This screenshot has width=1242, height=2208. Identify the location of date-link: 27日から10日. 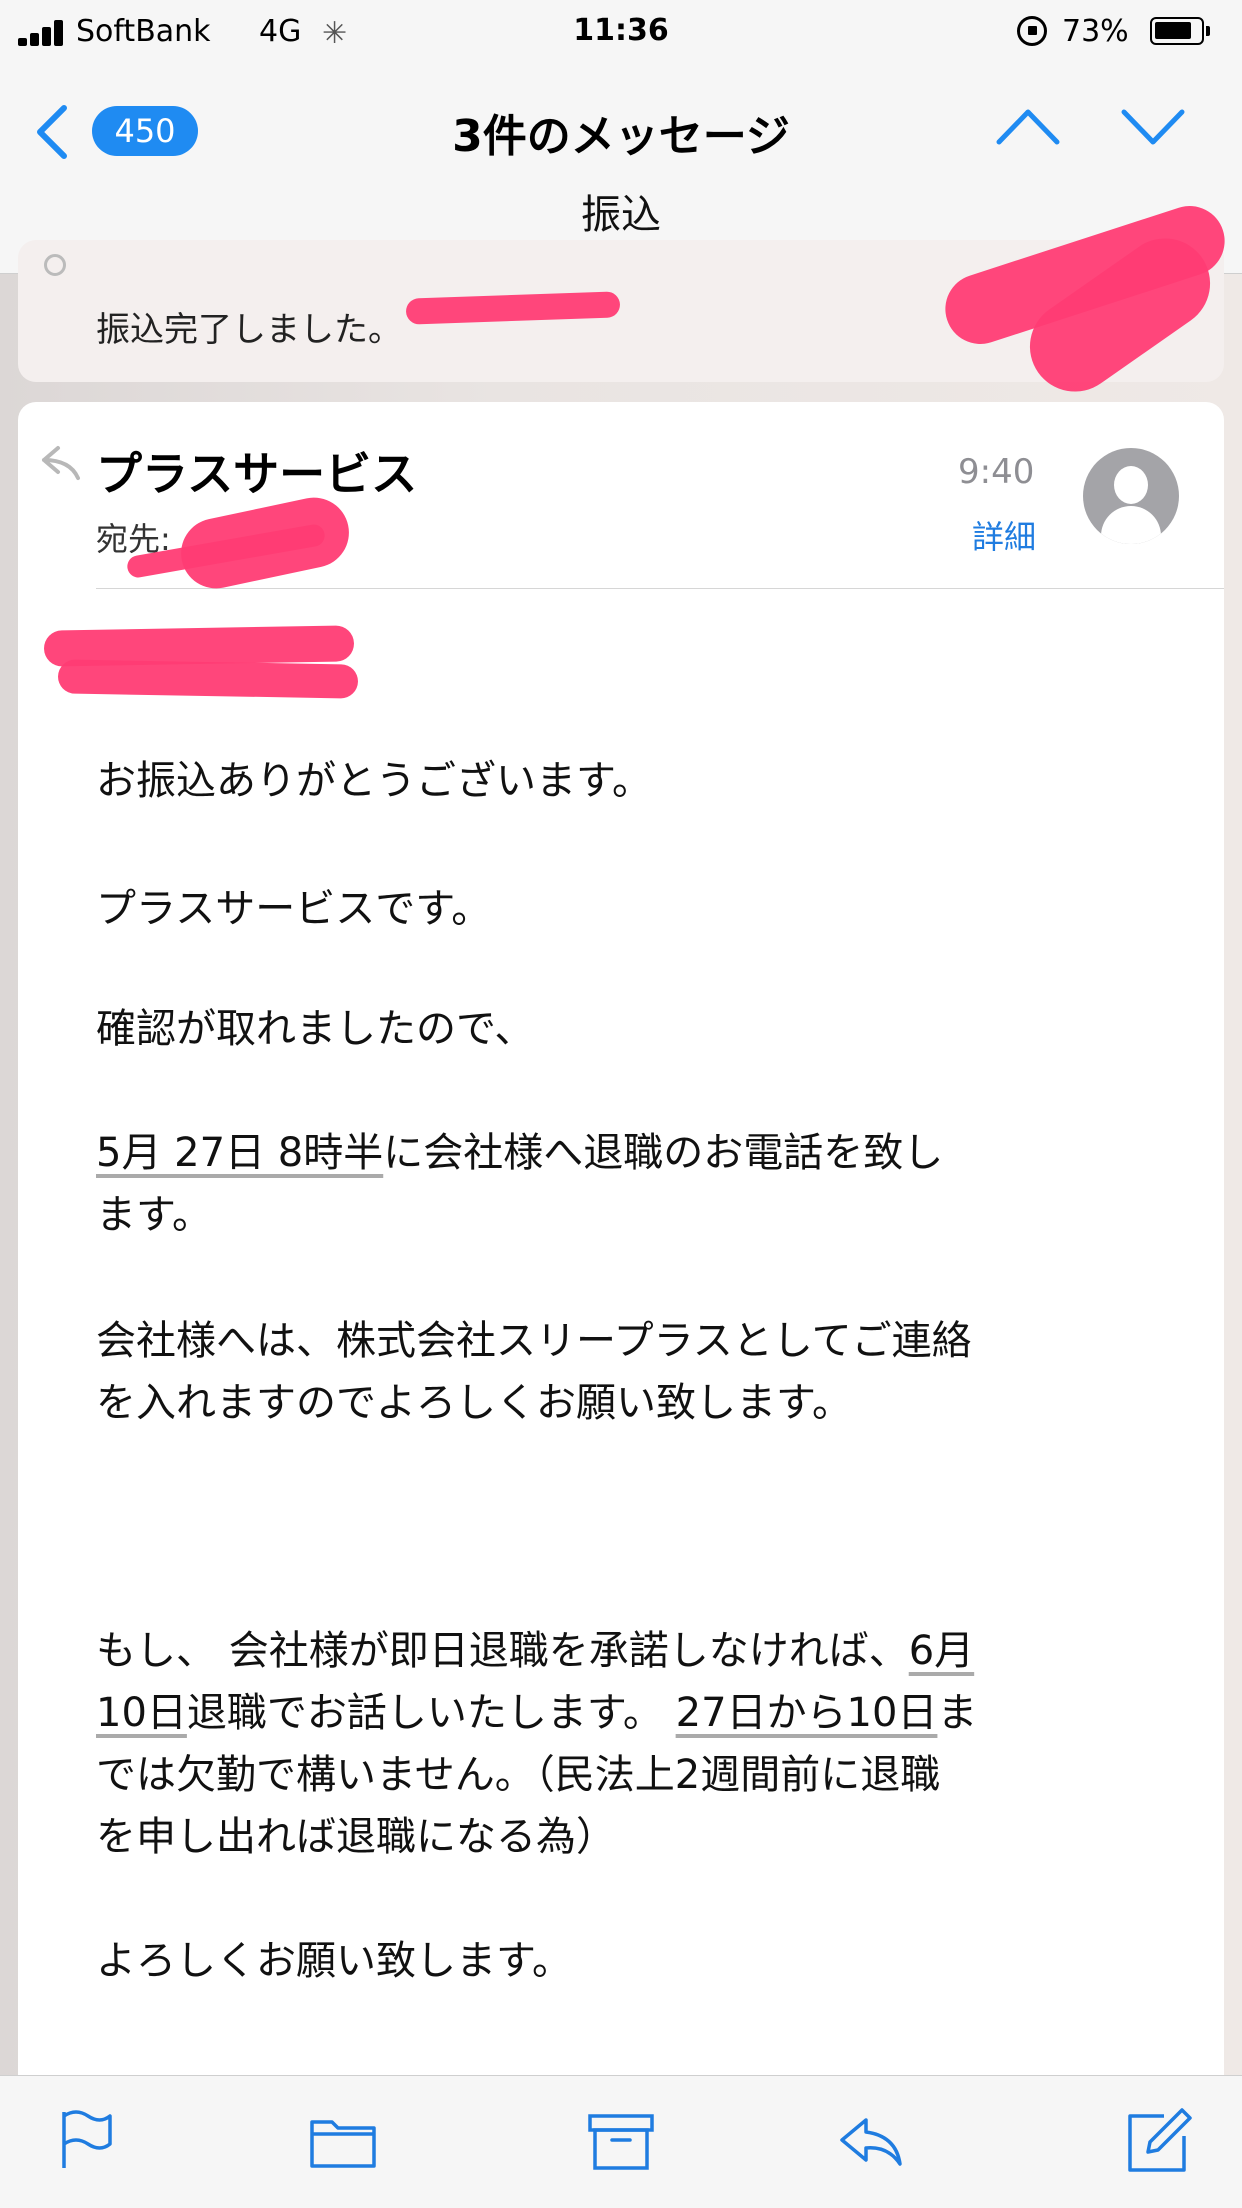
(807, 1713).